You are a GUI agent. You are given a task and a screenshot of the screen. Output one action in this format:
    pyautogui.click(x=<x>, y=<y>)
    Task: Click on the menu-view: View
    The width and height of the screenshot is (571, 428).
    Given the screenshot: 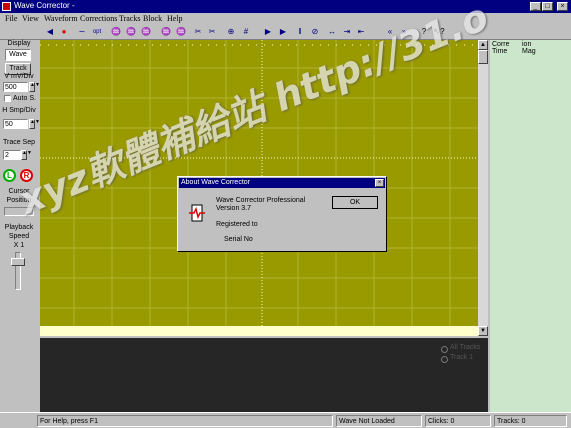 What is the action you would take?
    pyautogui.click(x=30, y=18)
    